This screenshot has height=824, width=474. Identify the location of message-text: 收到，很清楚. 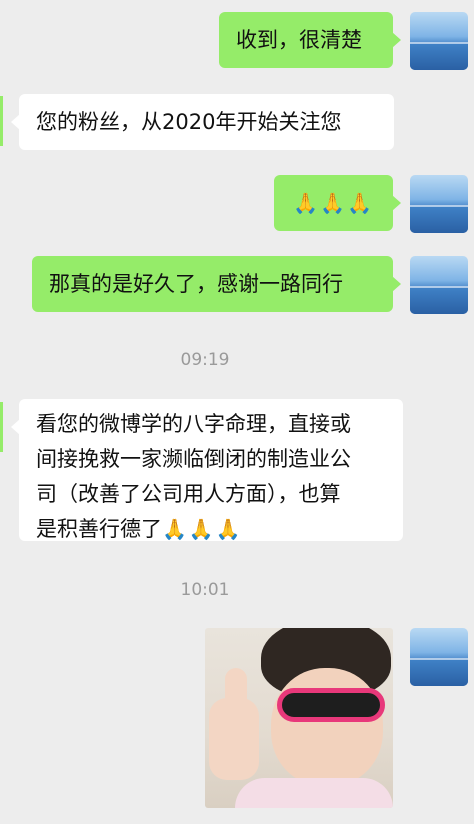
(299, 40).